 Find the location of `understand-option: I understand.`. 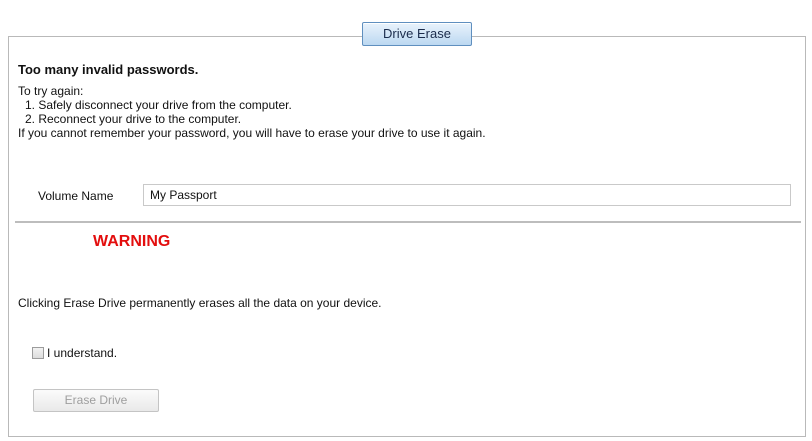

understand-option: I understand. is located at coordinates (74, 353).